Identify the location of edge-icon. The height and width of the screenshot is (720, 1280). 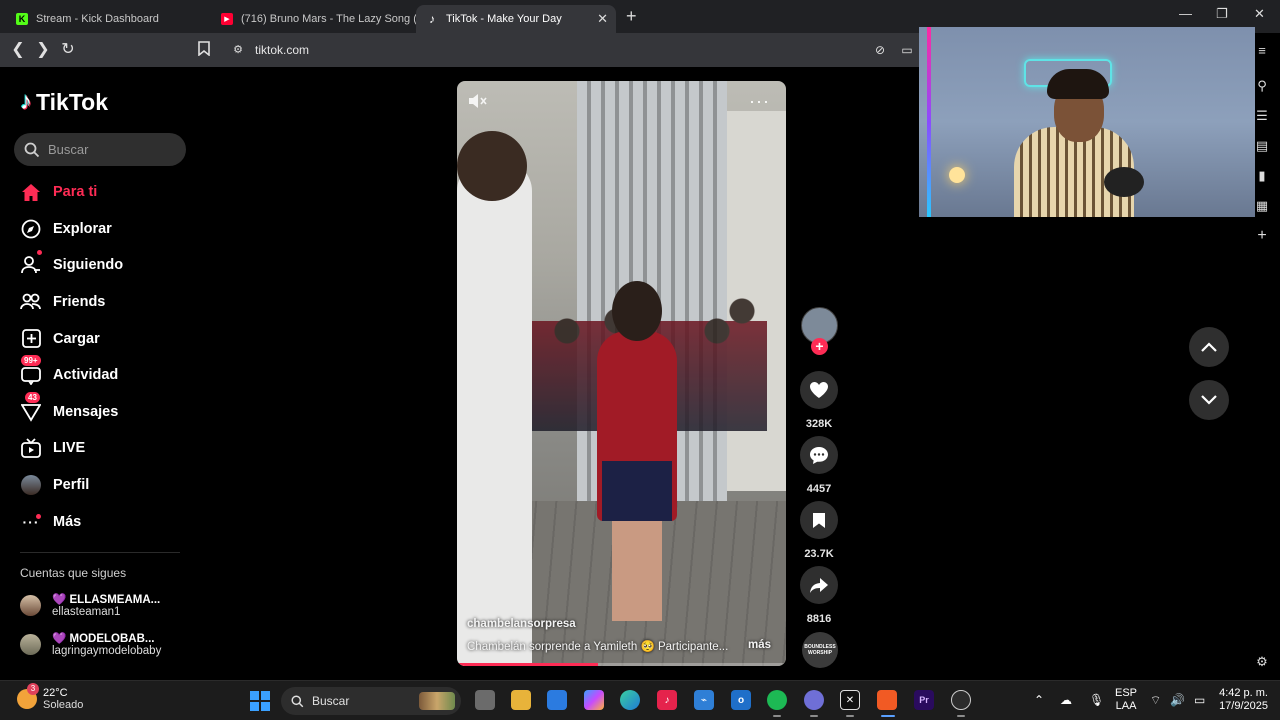
(630, 700).